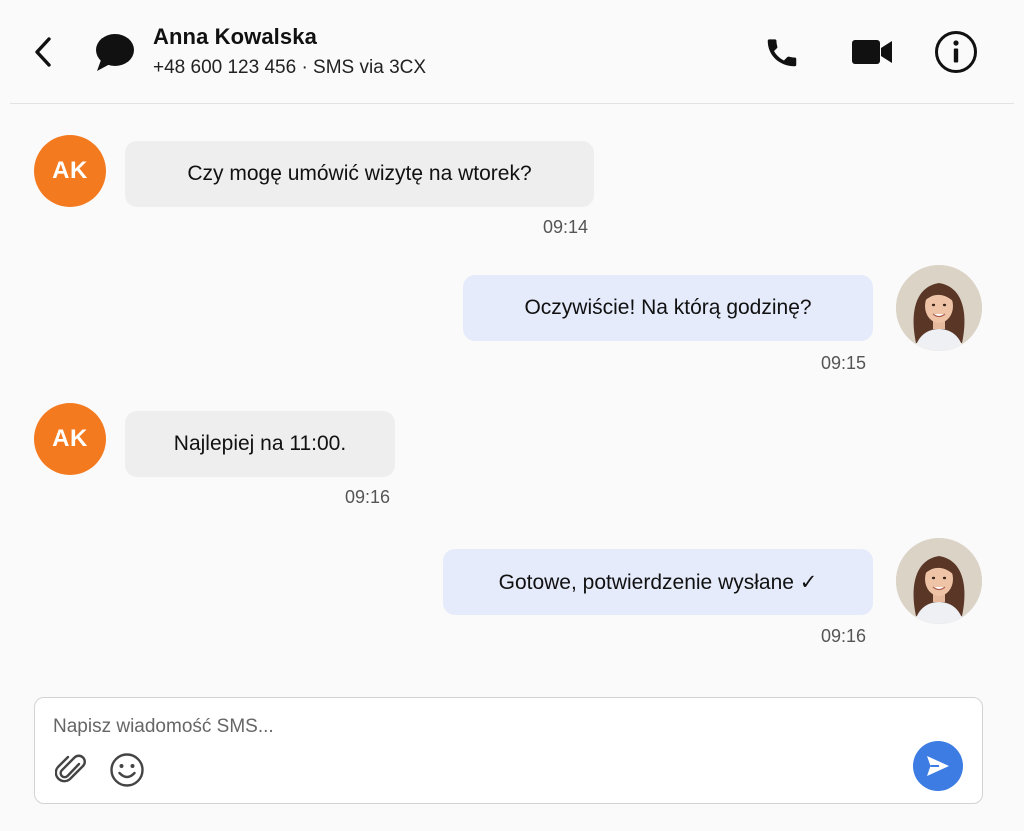 The width and height of the screenshot is (1024, 831). I want to click on message-bubble-outgoing: Oczywiście! Na którą godzinę?, so click(668, 308).